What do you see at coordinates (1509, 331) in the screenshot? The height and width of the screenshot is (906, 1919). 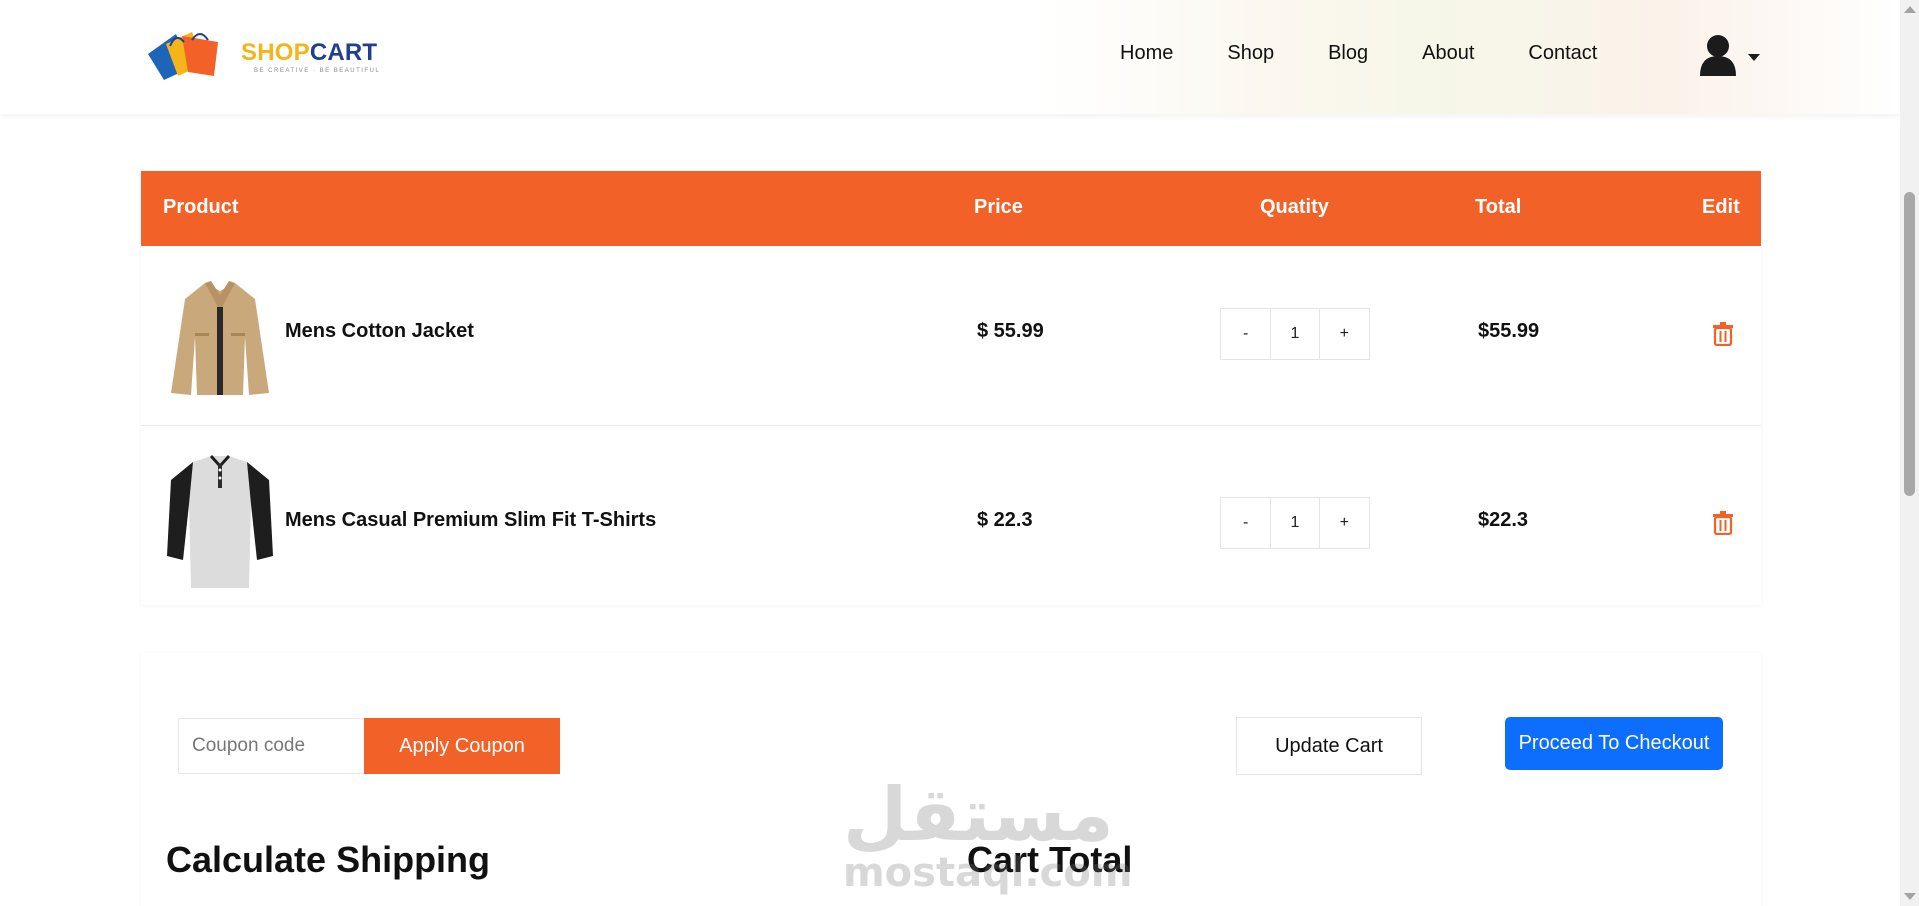 I see `product-total: $55.99` at bounding box center [1509, 331].